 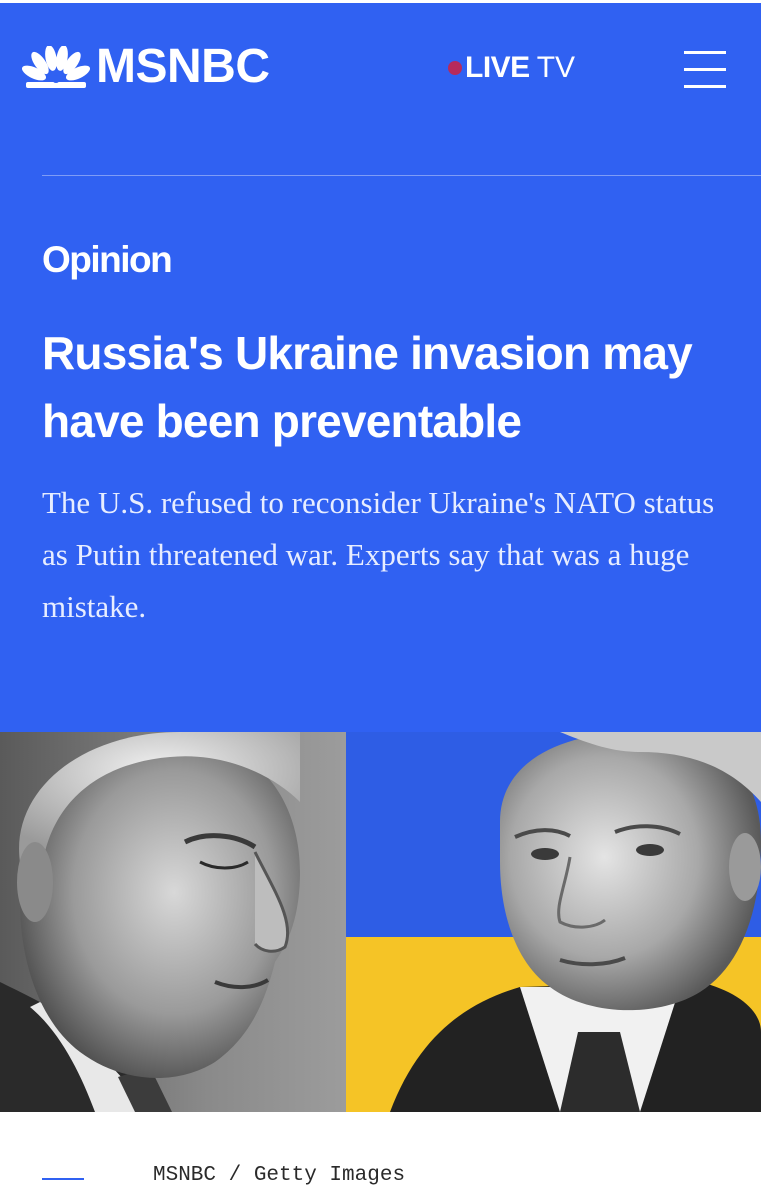 I want to click on header-divider, so click(x=401, y=175).